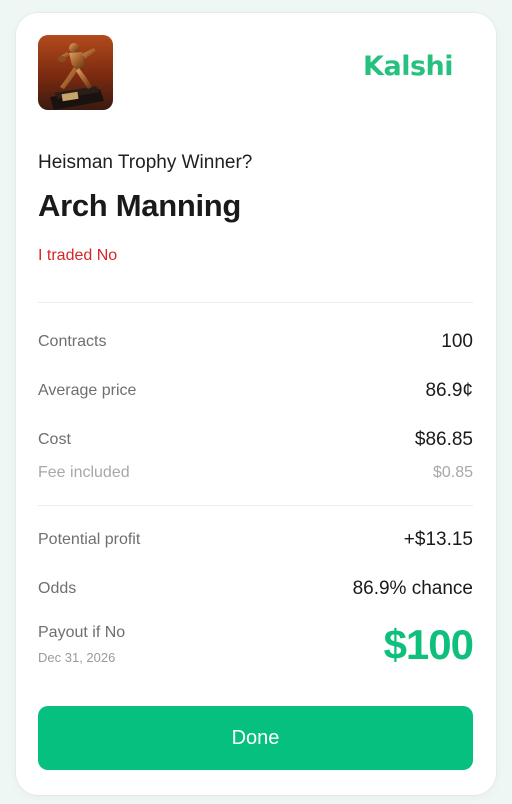 This screenshot has width=512, height=804. I want to click on cost-label: Cost, so click(54, 439).